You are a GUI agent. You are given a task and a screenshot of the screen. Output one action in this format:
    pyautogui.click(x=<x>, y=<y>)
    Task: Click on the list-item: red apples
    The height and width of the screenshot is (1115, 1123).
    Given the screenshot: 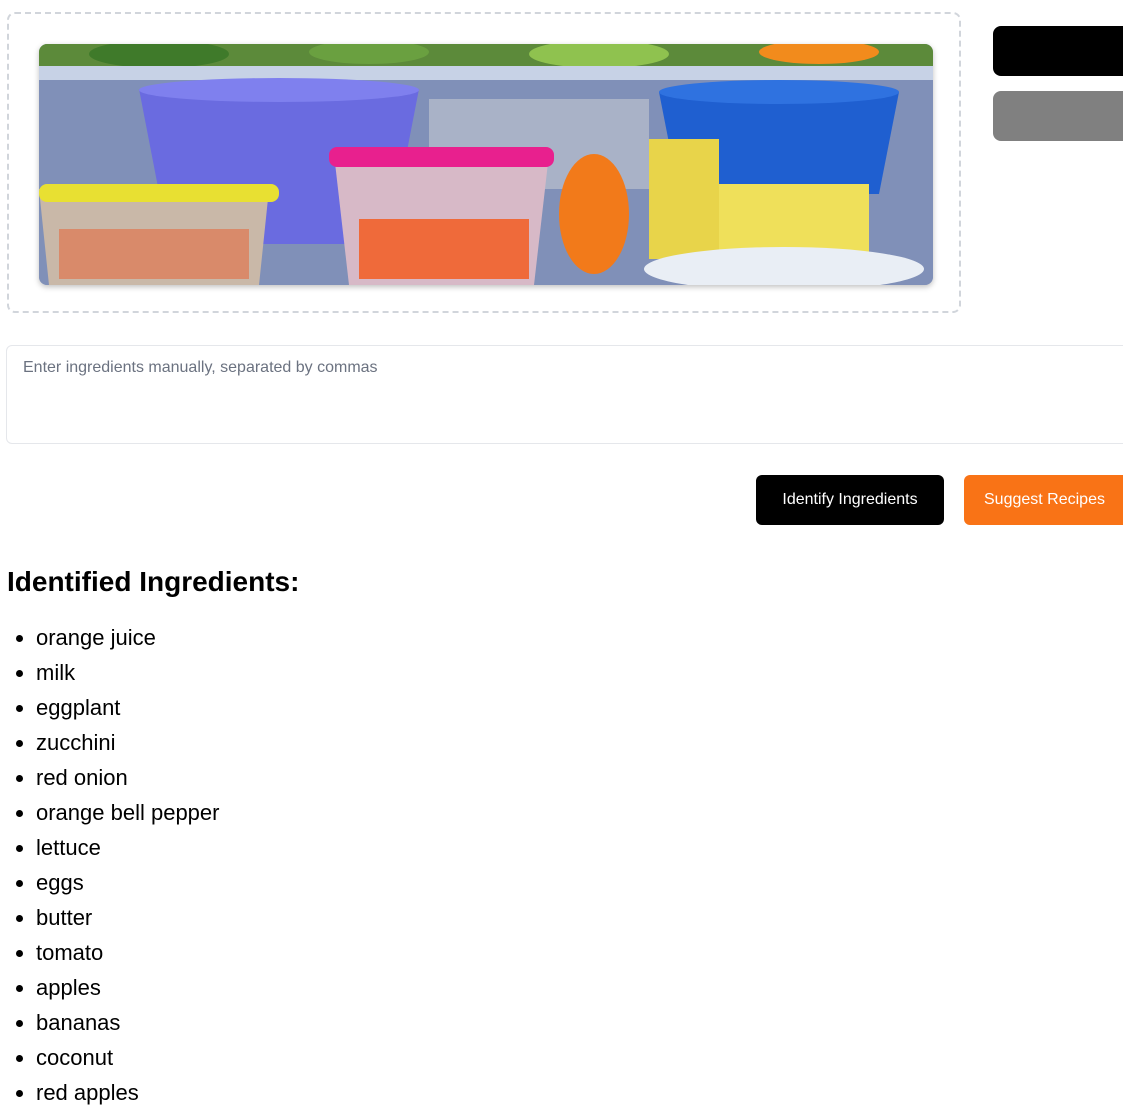 What is the action you would take?
    pyautogui.click(x=117, y=1092)
    